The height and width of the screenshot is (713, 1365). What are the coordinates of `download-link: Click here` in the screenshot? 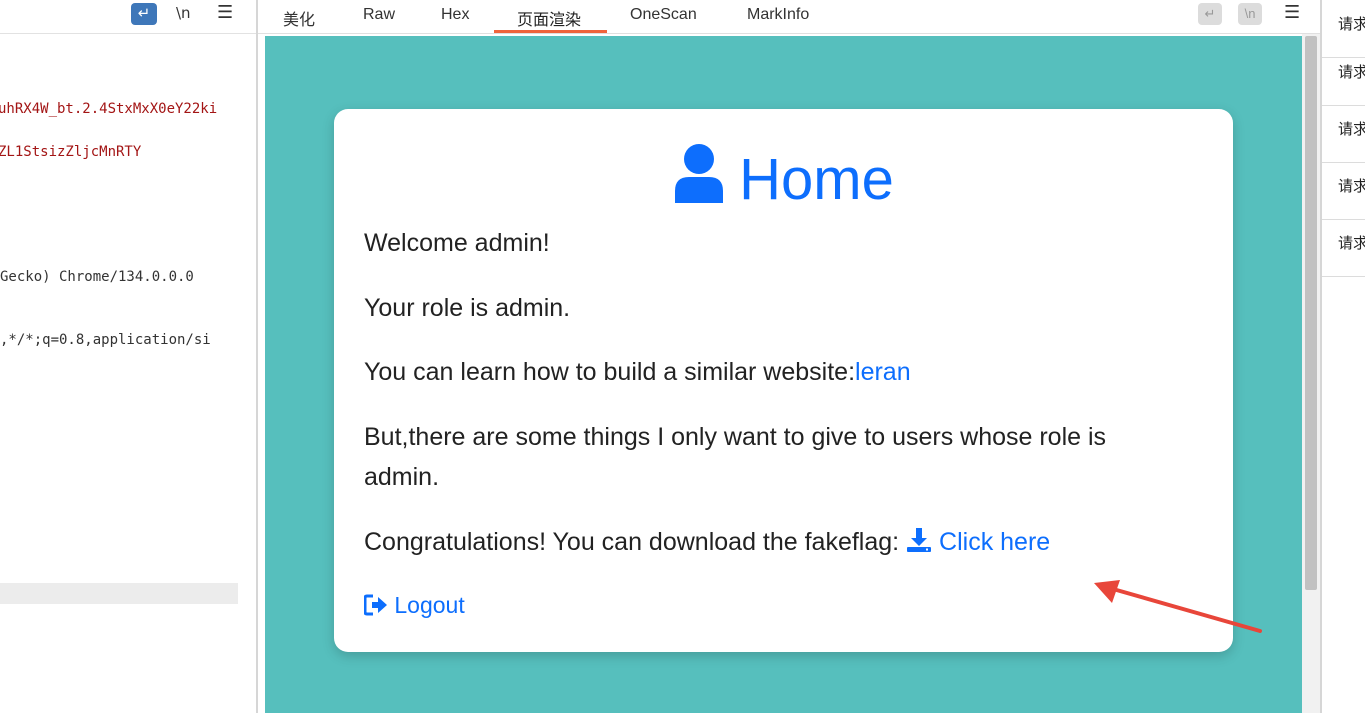 It's located at (978, 542).